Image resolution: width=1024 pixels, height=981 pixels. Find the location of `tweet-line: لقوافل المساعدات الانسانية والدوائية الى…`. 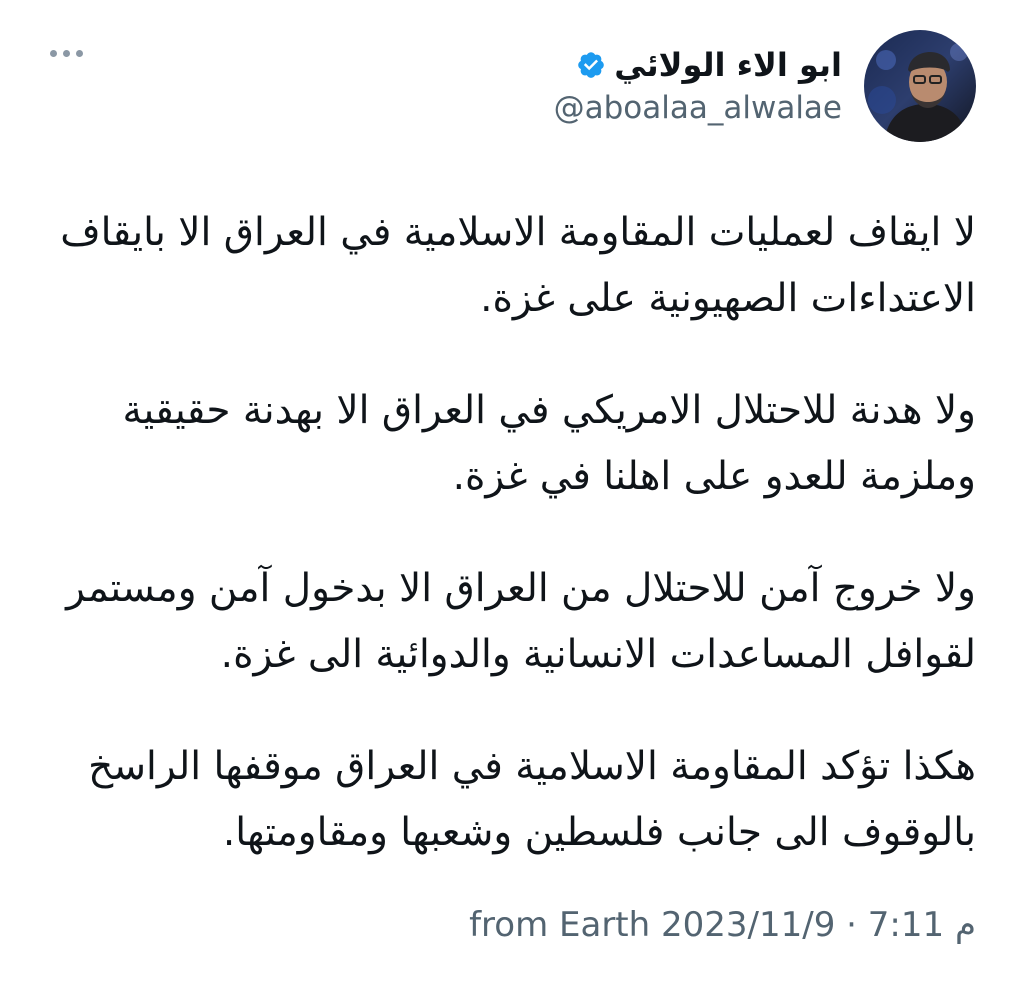

tweet-line: لقوافل المساعدات الانسانية والدوائية الى… is located at coordinates (598, 654).